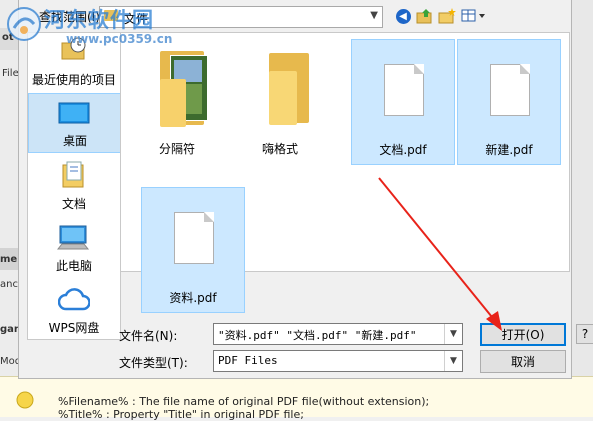 The image size is (593, 421). Describe the element at coordinates (119, 39) in the screenshot. I see `watermark-url: www.pc0359.cn` at that location.